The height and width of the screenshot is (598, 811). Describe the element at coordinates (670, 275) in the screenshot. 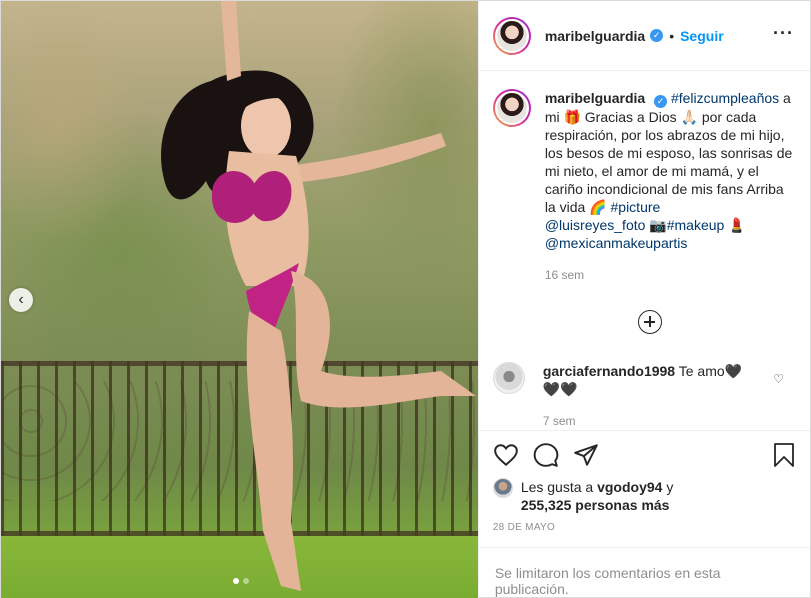

I see `caption-timestamp: 16 sem` at that location.